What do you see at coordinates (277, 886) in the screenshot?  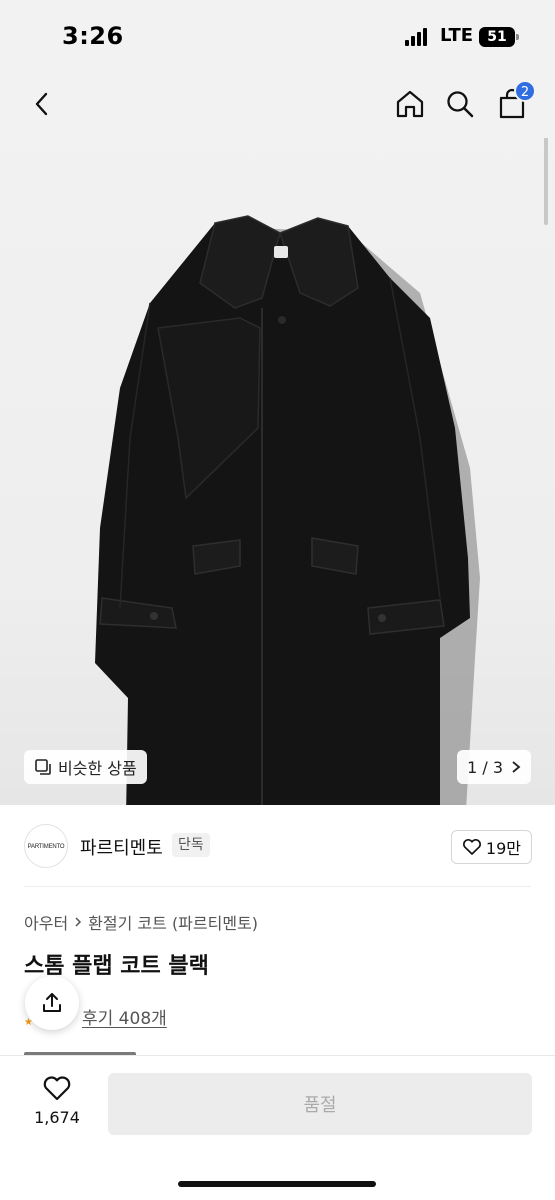 I see `divider` at bounding box center [277, 886].